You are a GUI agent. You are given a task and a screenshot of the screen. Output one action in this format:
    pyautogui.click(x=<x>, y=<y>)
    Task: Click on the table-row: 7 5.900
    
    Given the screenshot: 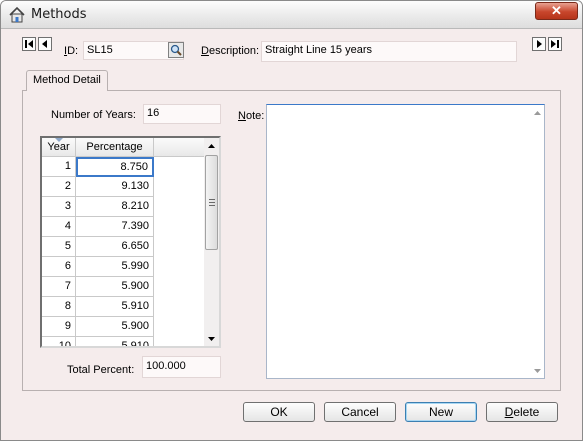 What is the action you would take?
    pyautogui.click(x=123, y=287)
    